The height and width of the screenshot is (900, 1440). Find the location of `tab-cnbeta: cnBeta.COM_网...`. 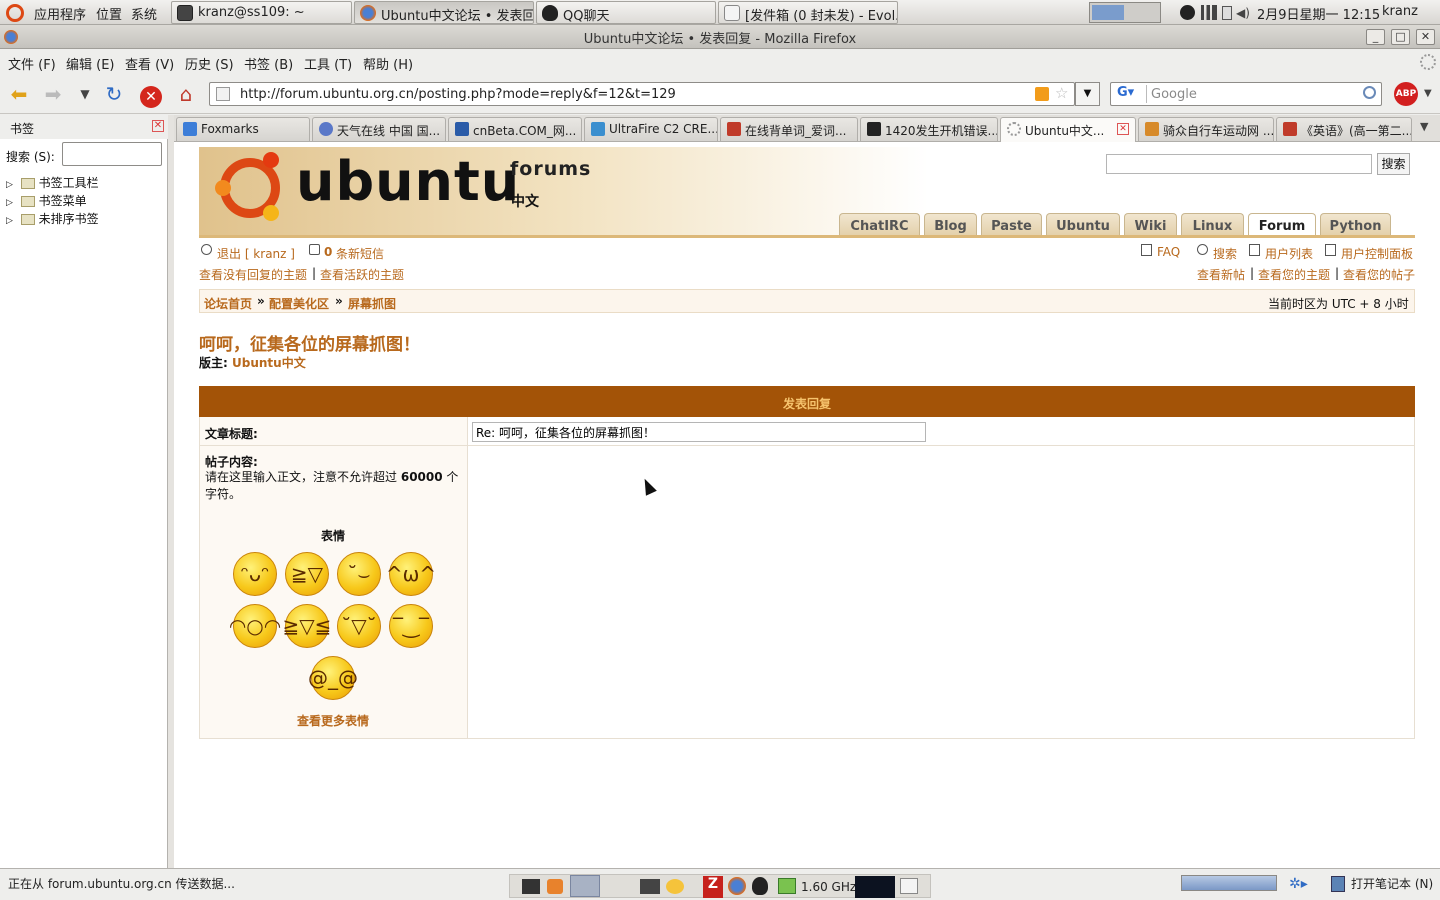

tab-cnbeta: cnBeta.COM_网... is located at coordinates (515, 129).